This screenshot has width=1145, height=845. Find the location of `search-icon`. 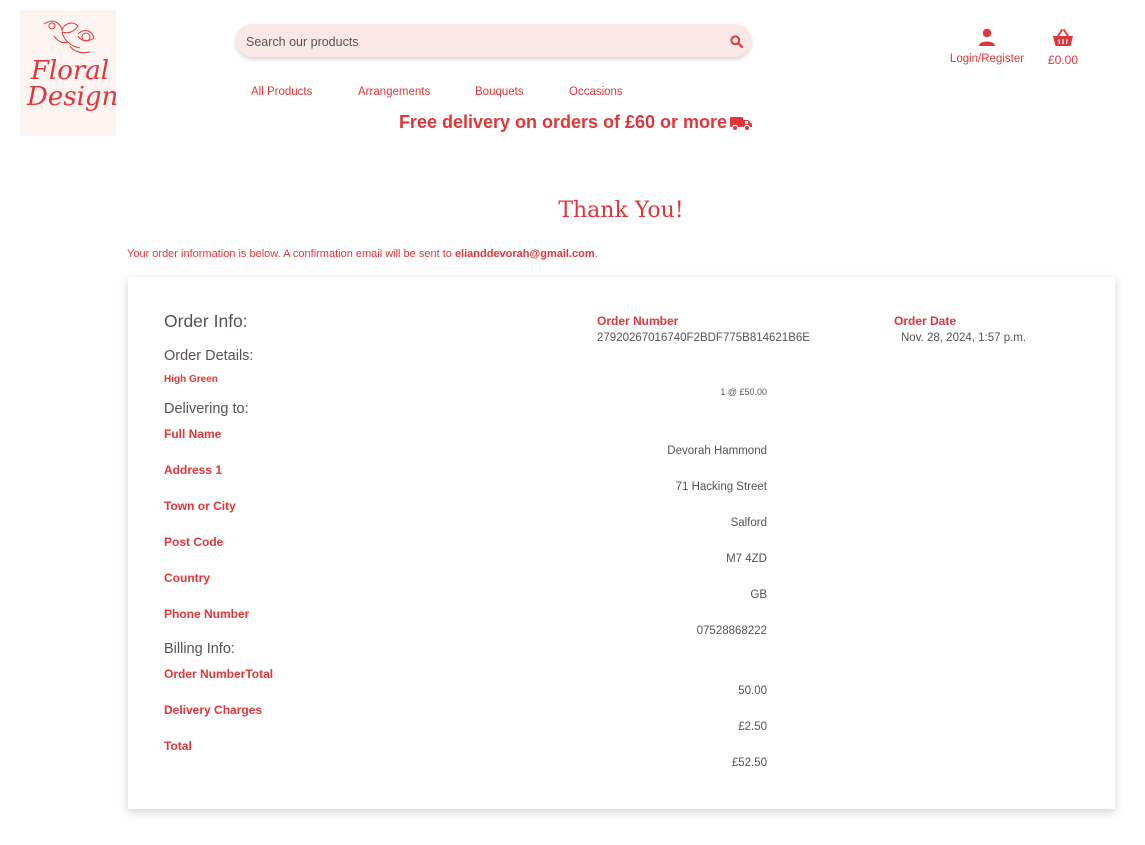

search-icon is located at coordinates (736, 41).